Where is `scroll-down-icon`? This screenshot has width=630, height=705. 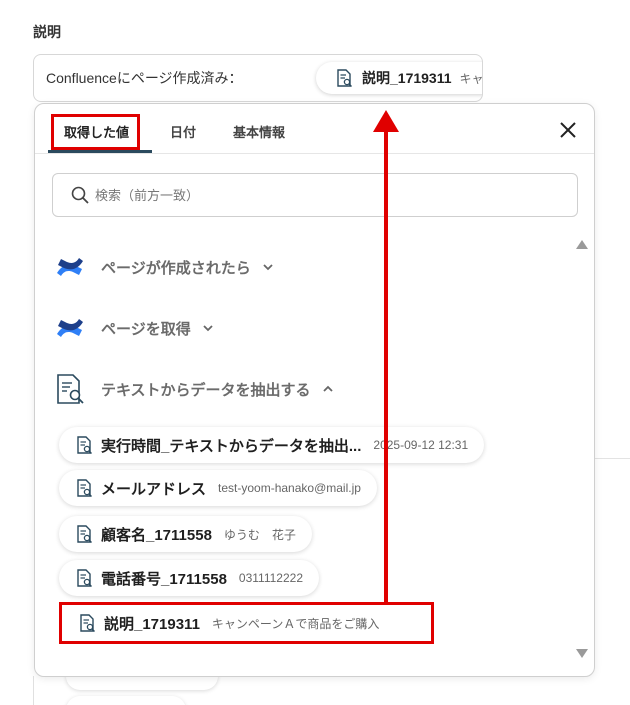
scroll-down-icon is located at coordinates (582, 653).